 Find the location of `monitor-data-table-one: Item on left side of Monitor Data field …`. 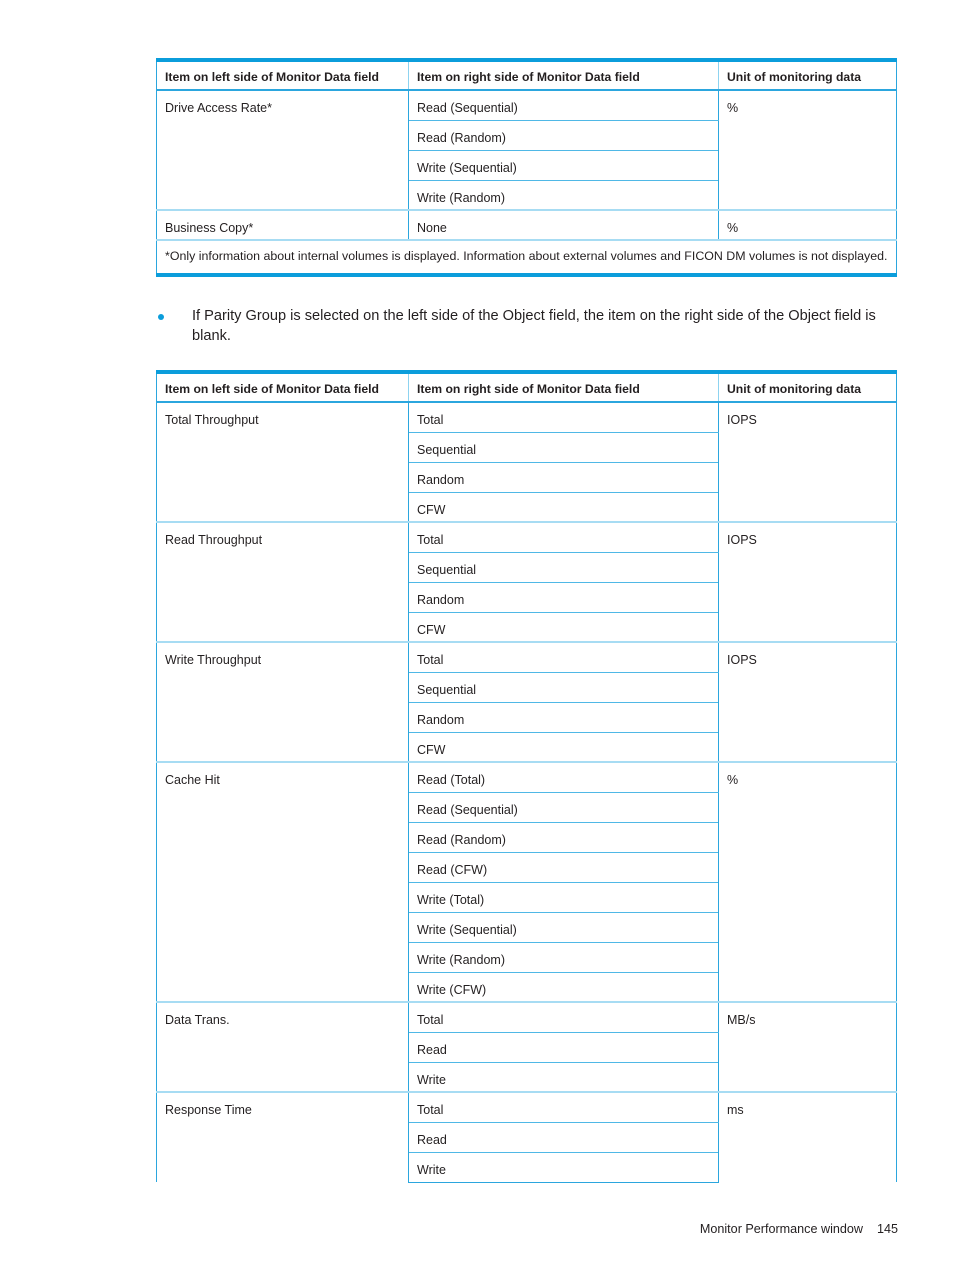

monitor-data-table-one: Item on left side of Monitor Data field … is located at coordinates (526, 168).